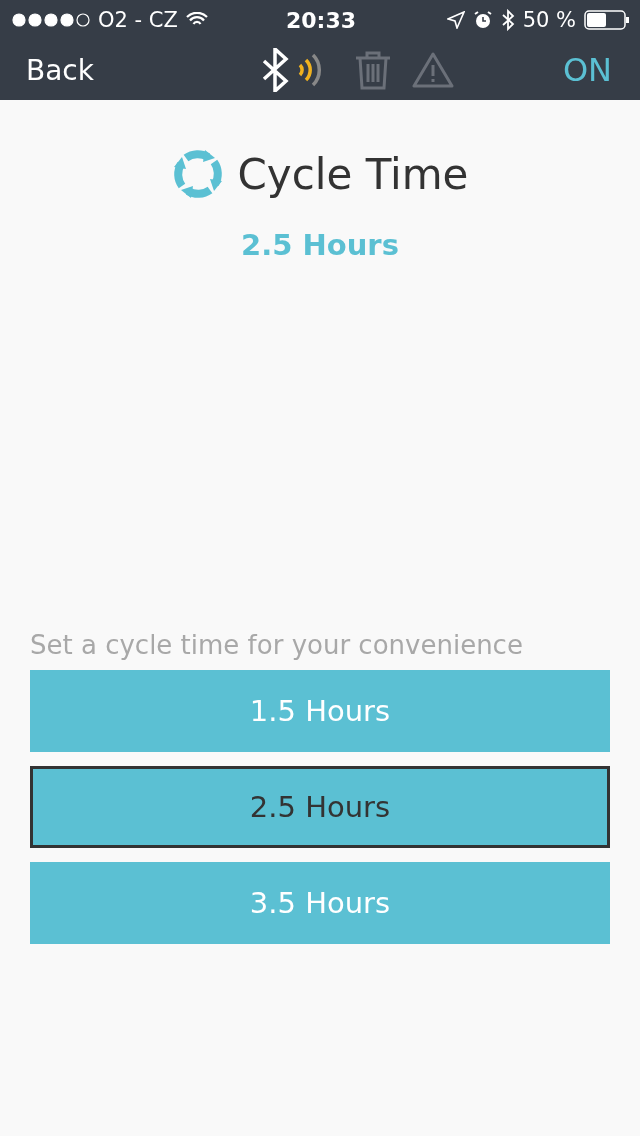 The width and height of the screenshot is (640, 1136). Describe the element at coordinates (482, 20) in the screenshot. I see `alarm-icon` at that location.